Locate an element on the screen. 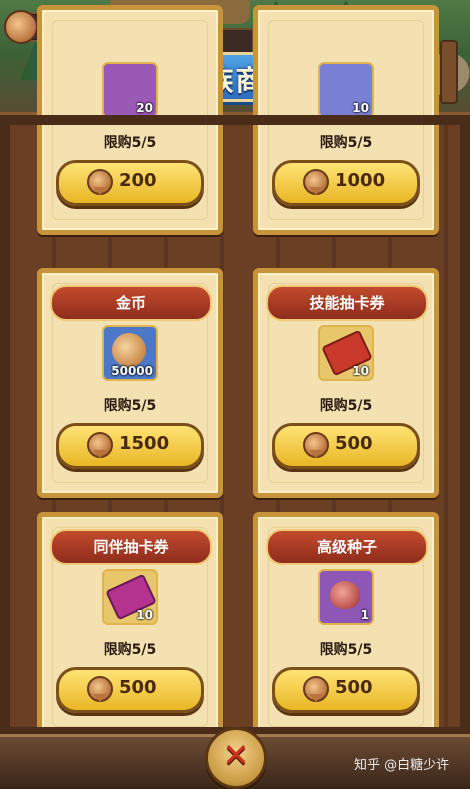 This screenshot has height=789, width=470. shop-item-card: 高级种子 1 限购5/5 500 is located at coordinates (346, 627).